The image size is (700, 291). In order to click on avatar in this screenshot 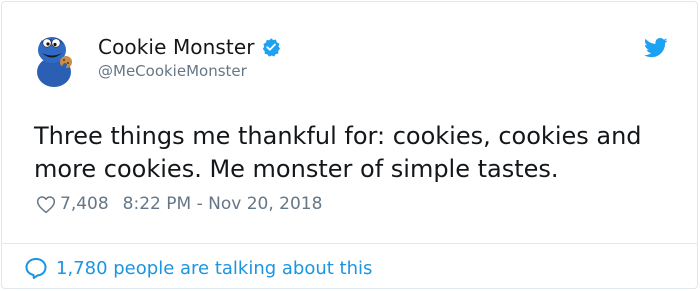, I will do `click(54, 60)`.